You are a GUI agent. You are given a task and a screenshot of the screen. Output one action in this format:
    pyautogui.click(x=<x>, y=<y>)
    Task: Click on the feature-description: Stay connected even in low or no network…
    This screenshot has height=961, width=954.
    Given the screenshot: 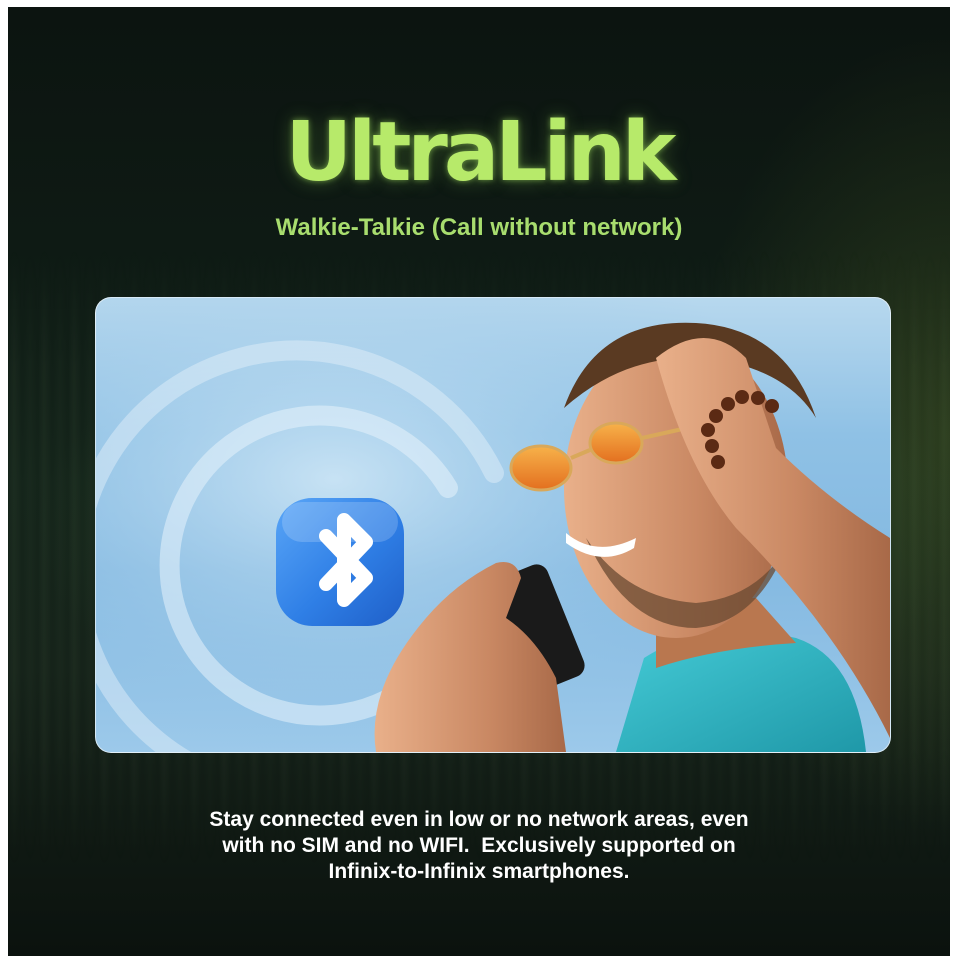 What is the action you would take?
    pyautogui.click(x=479, y=846)
    